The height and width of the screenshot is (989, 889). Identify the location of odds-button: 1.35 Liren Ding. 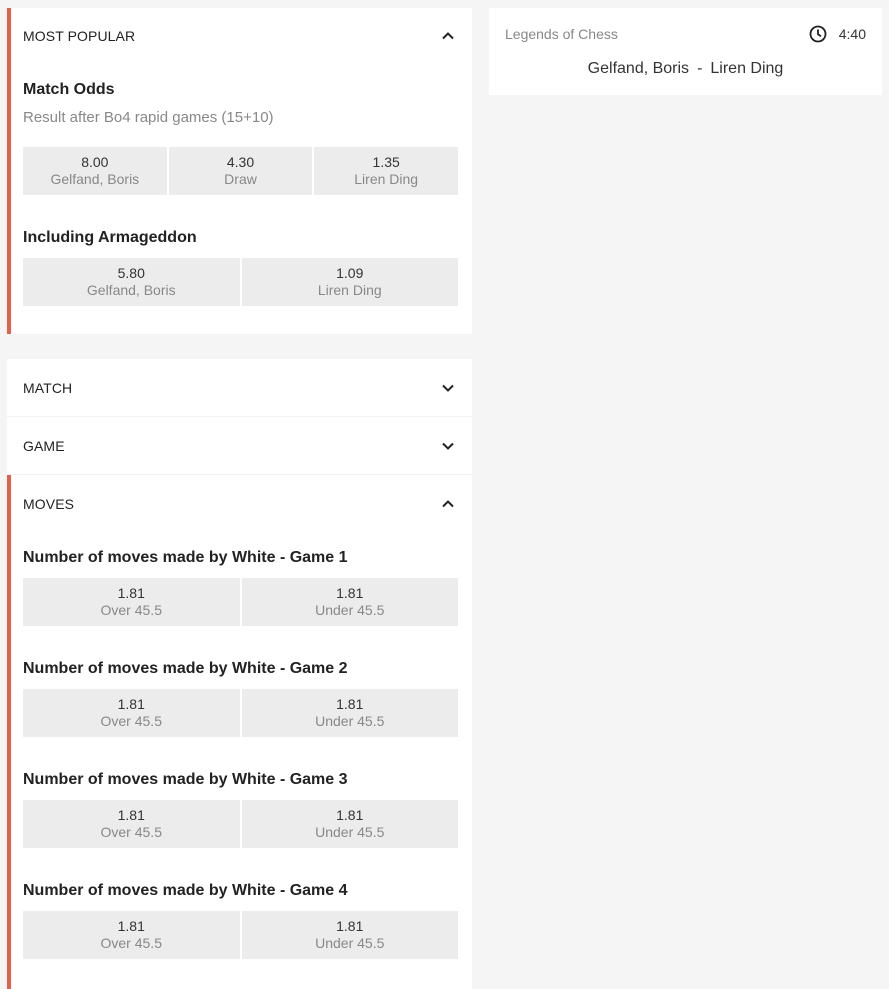
(386, 171).